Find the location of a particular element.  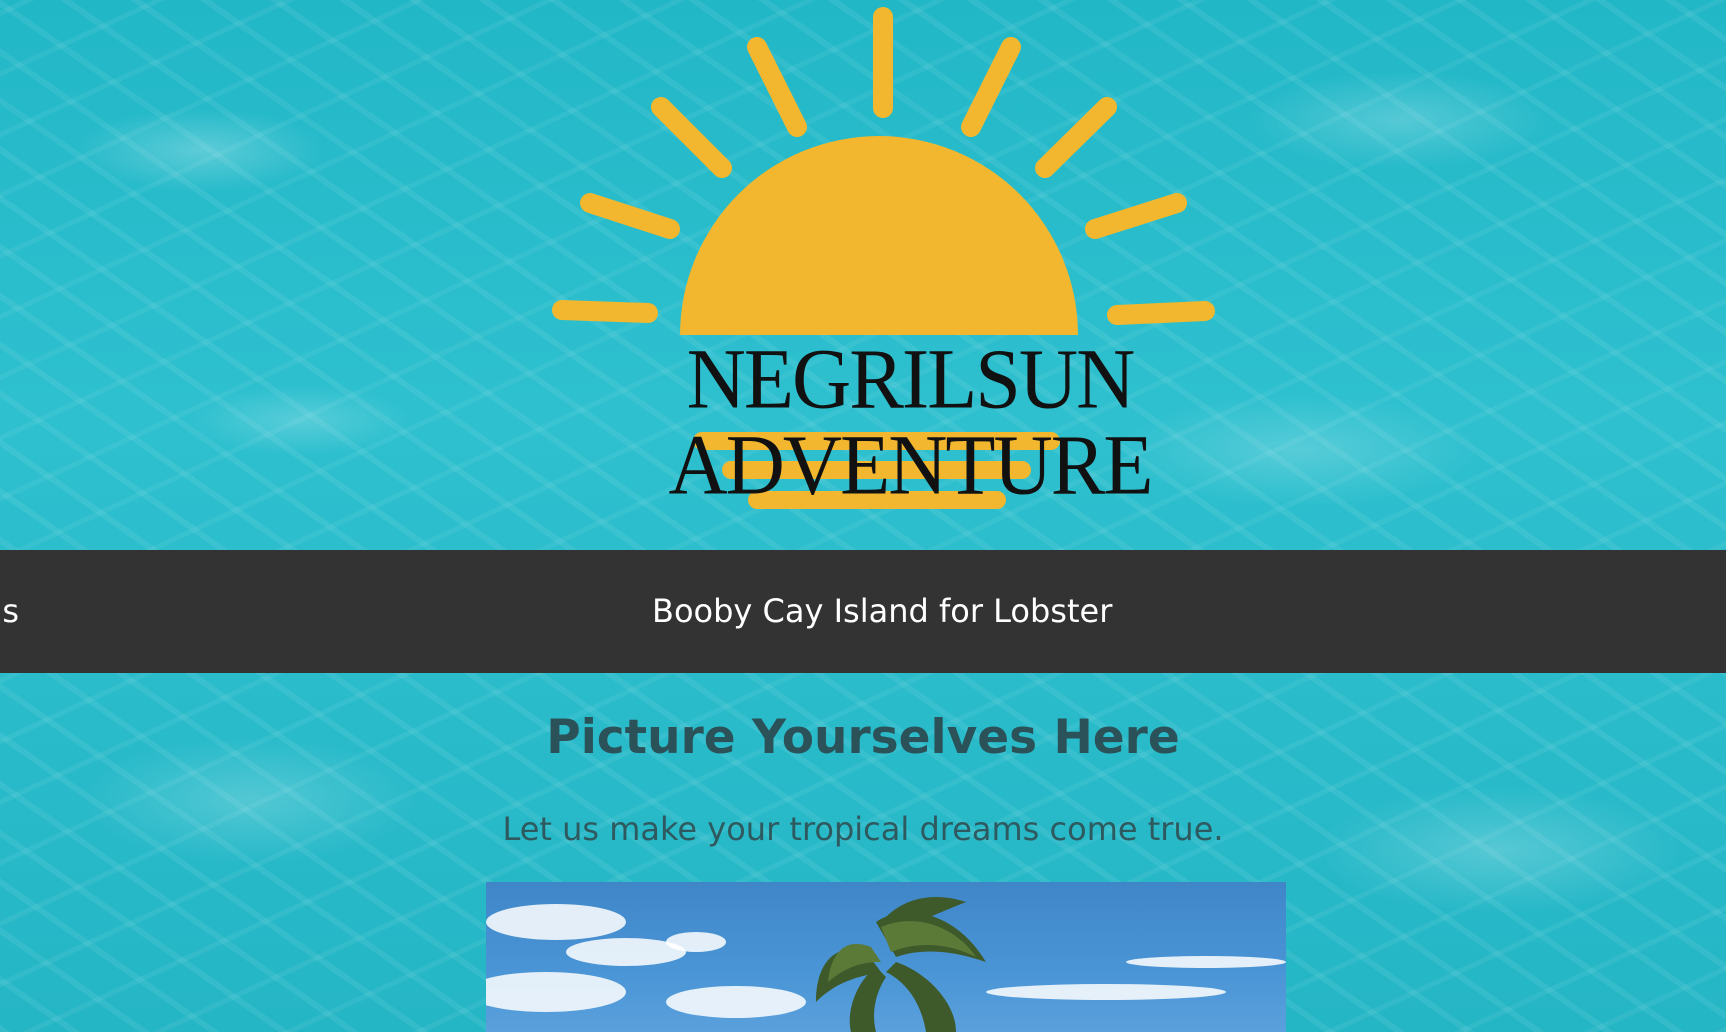

hero-title: Picture Yourselves Here is located at coordinates (863, 737).